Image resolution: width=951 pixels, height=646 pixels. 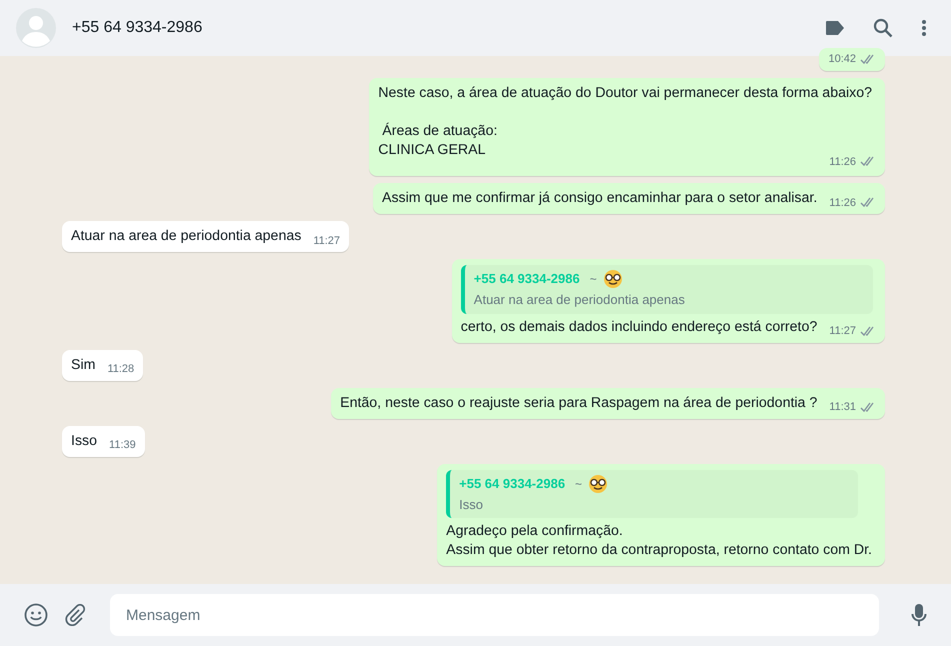 What do you see at coordinates (36, 615) in the screenshot?
I see `smiley-icon` at bounding box center [36, 615].